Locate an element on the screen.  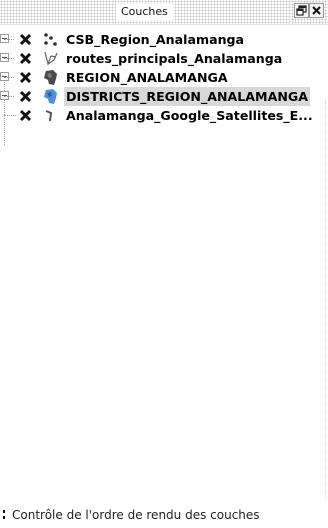
close-icon is located at coordinates (316, 10).